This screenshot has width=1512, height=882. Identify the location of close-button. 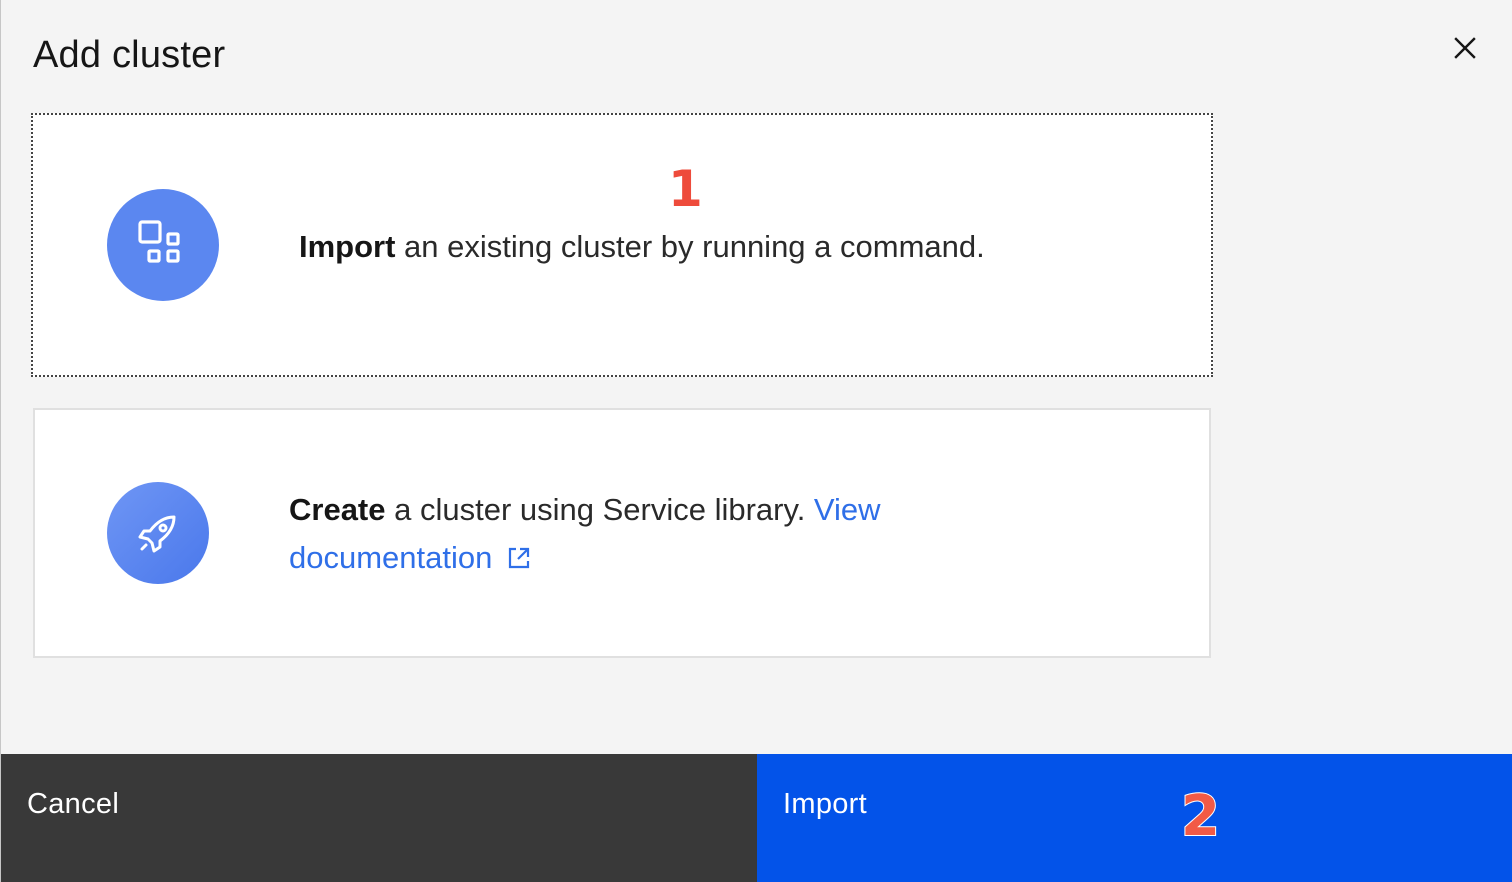
(1465, 48).